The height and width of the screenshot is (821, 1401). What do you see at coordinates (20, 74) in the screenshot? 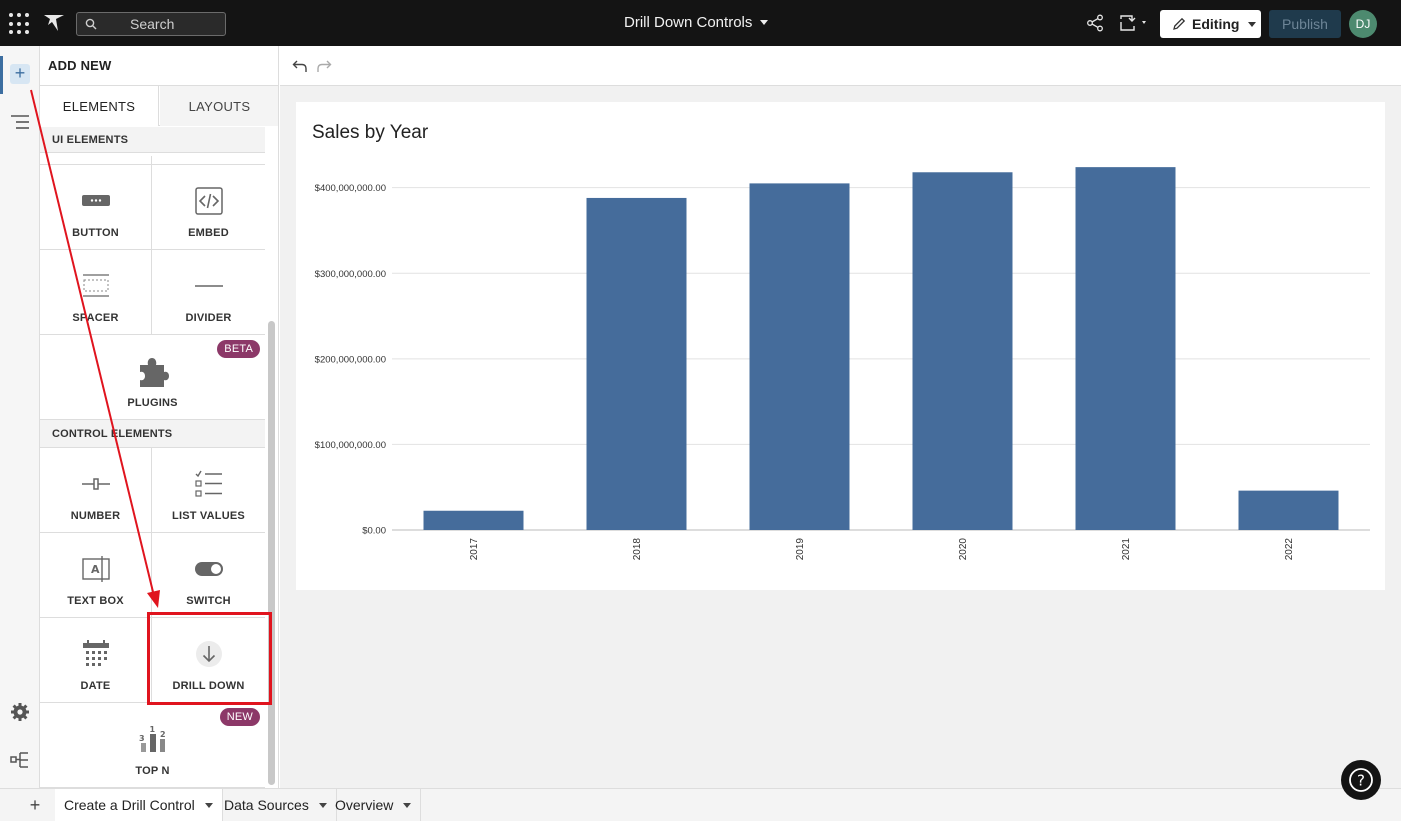
I see `add-new-icon: +` at bounding box center [20, 74].